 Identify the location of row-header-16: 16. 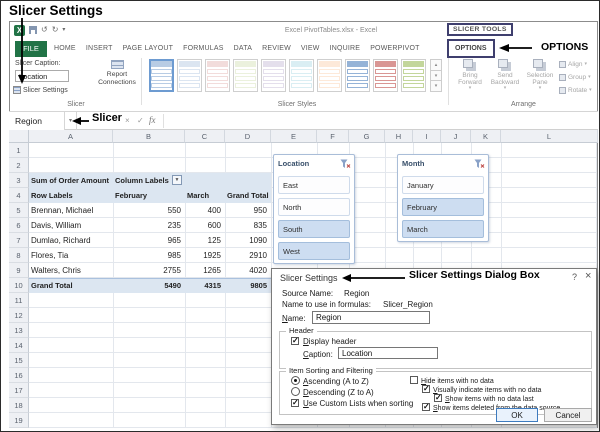
(19, 375).